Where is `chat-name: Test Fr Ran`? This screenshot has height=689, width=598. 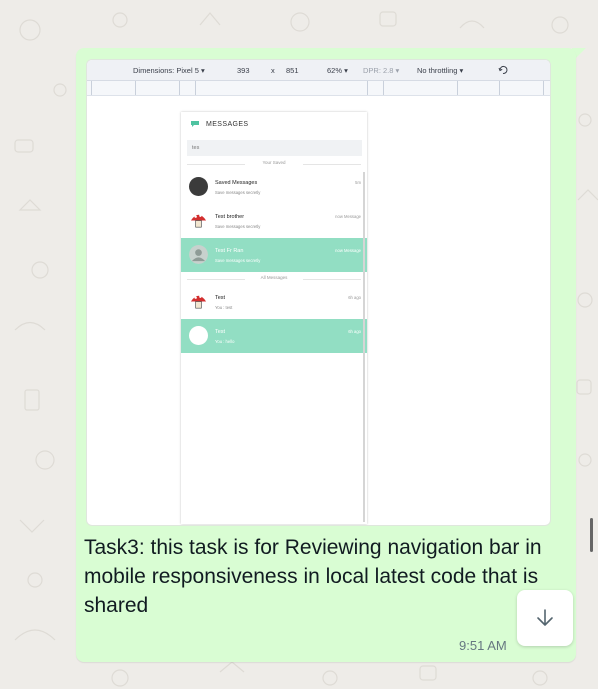 chat-name: Test Fr Ran is located at coordinates (229, 251).